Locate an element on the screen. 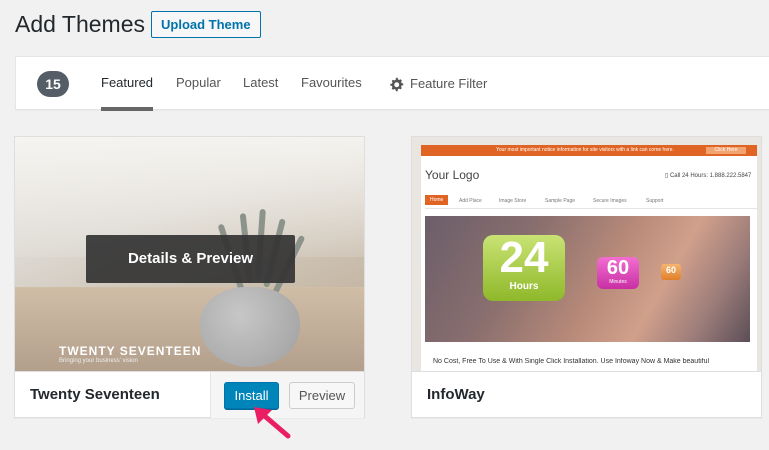  install-button: Install is located at coordinates (251, 395).